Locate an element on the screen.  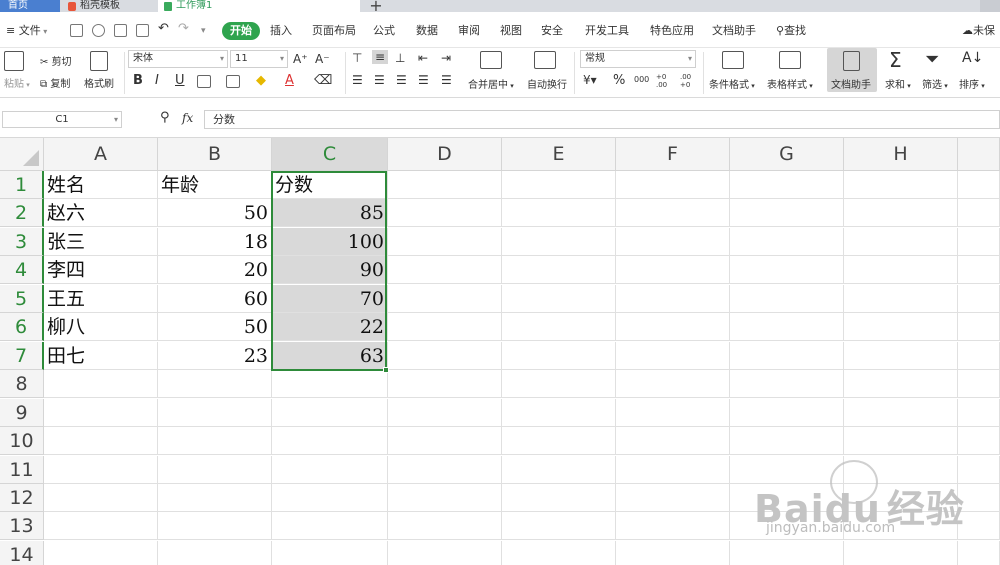
cell-i10 is located at coordinates (979, 441).